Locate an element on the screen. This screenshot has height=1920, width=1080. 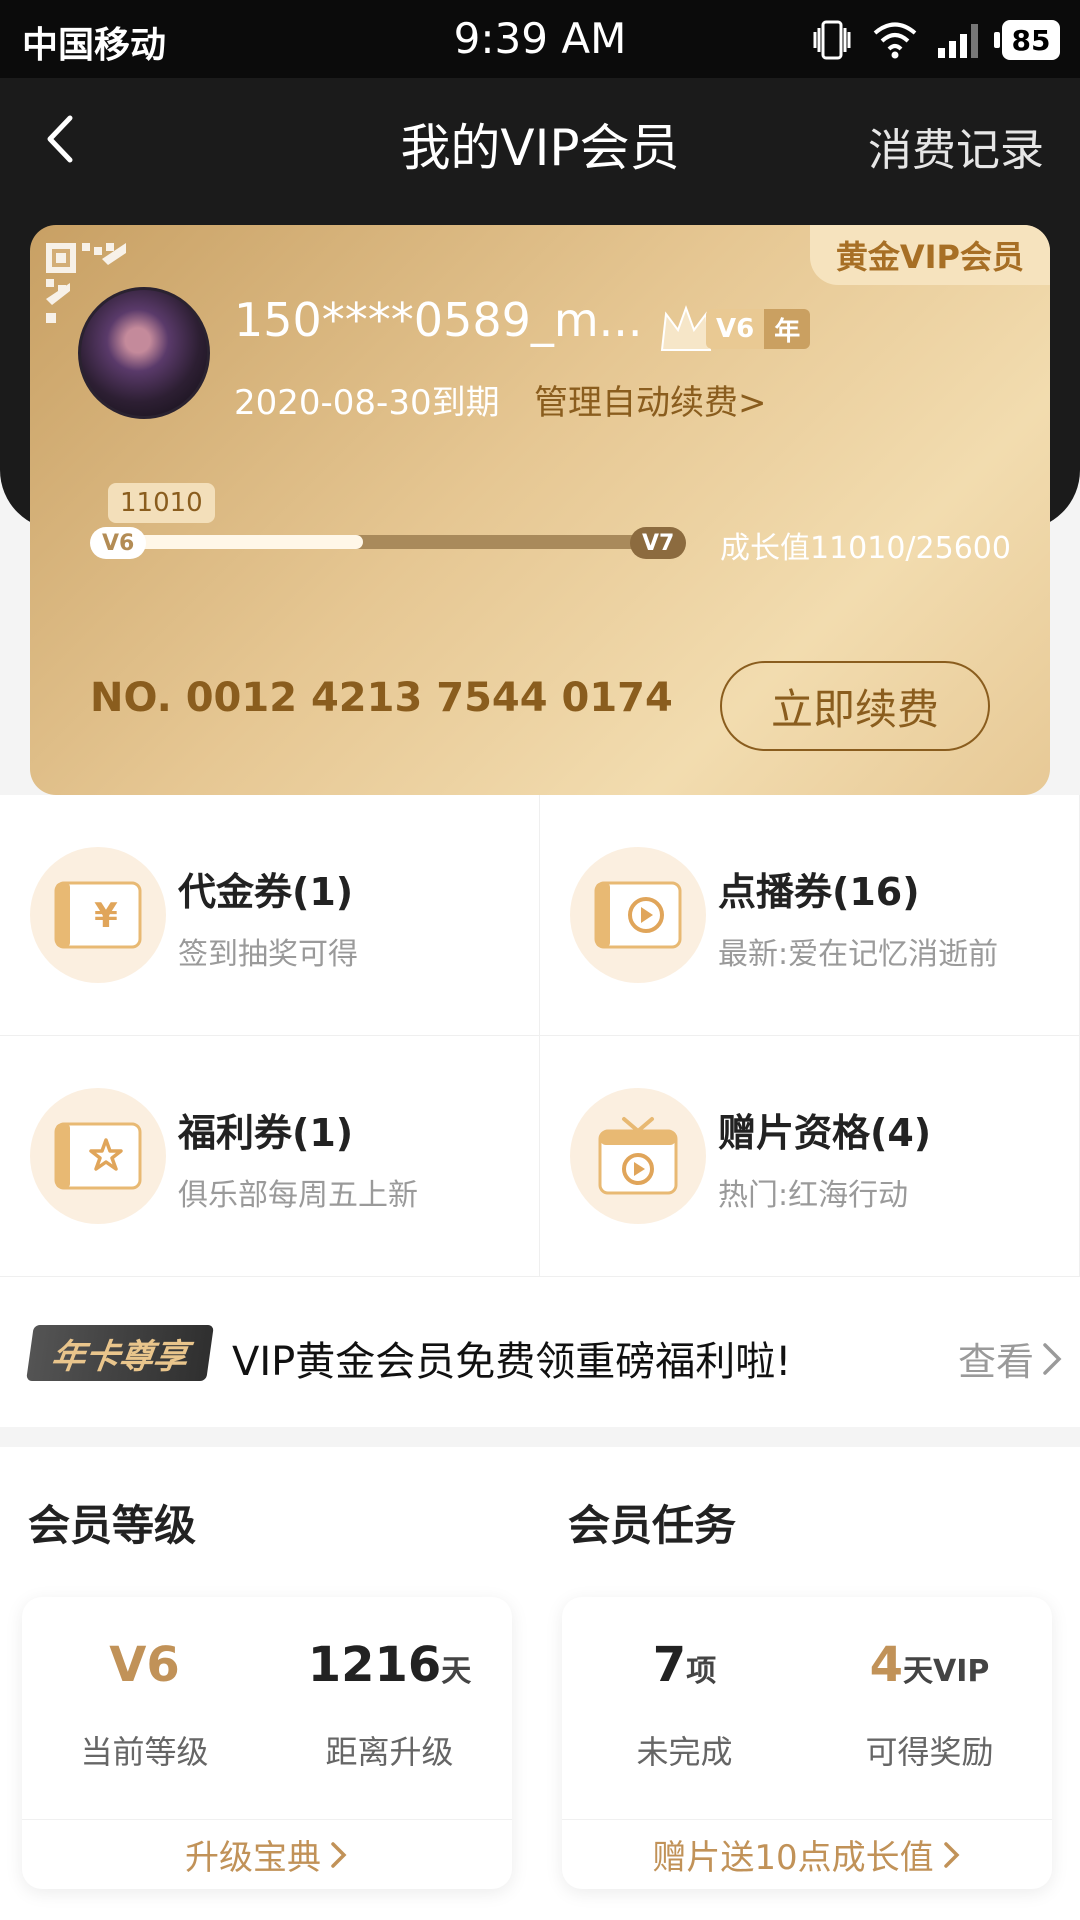
wifi-icon is located at coordinates (895, 40).